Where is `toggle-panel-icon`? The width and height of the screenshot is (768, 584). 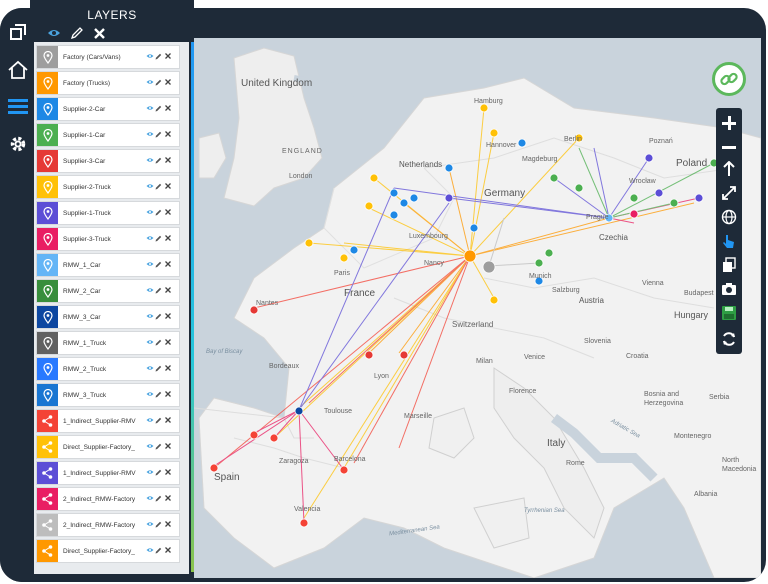
toggle-panel-icon is located at coordinates (18, 32).